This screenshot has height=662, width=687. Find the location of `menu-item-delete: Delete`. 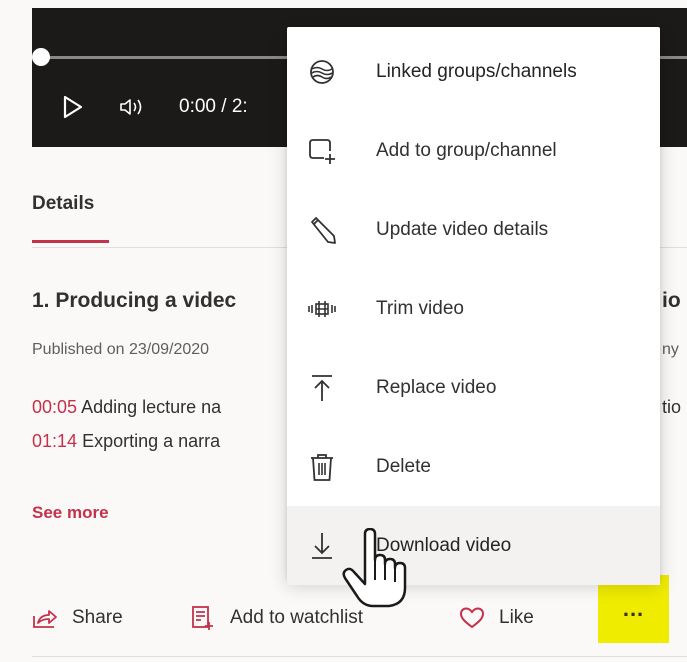

menu-item-delete: Delete is located at coordinates (473, 466).